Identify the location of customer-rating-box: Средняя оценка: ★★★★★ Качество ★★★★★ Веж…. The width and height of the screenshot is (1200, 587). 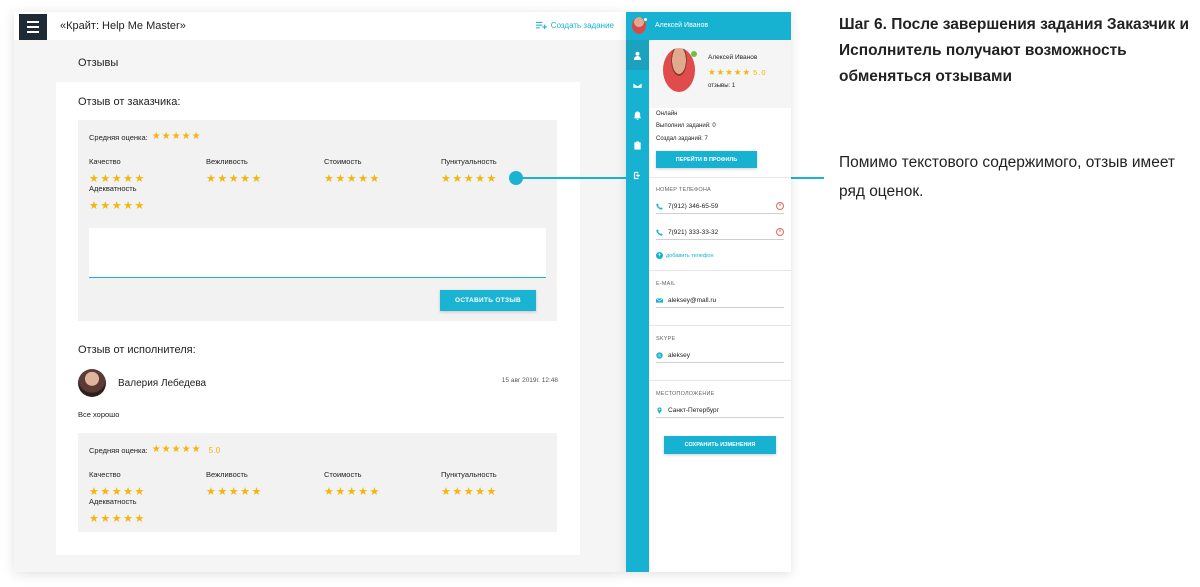
(317, 220).